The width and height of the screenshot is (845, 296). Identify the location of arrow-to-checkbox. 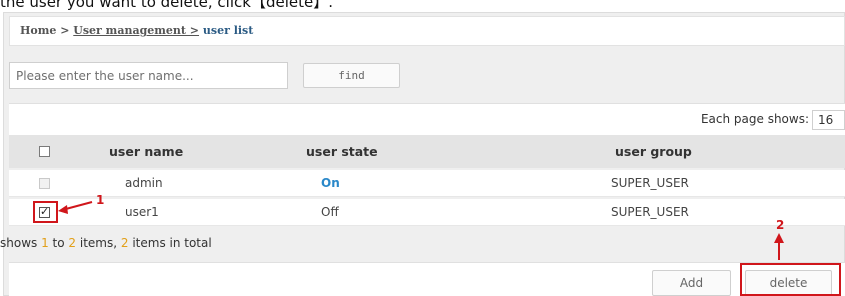
(75, 207).